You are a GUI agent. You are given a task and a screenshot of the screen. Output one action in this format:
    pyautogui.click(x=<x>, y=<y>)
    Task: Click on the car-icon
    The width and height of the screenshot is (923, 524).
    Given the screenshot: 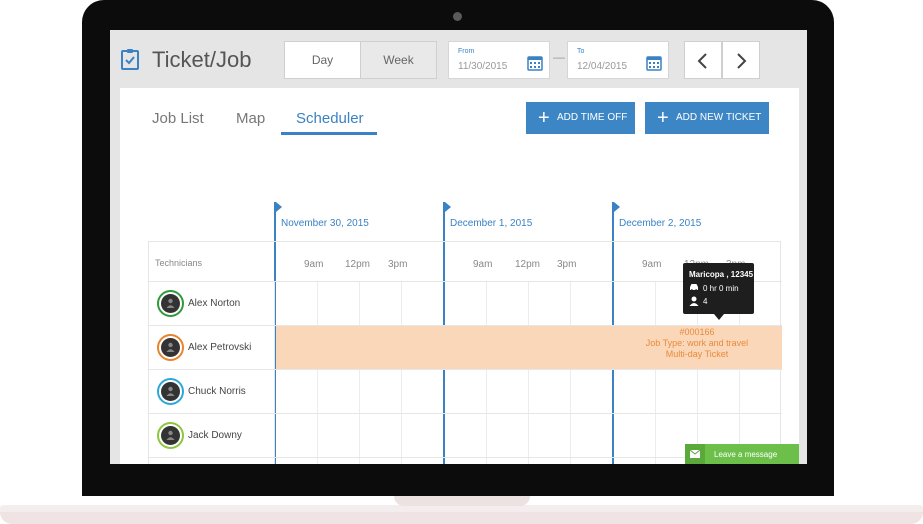 What is the action you would take?
    pyautogui.click(x=694, y=288)
    